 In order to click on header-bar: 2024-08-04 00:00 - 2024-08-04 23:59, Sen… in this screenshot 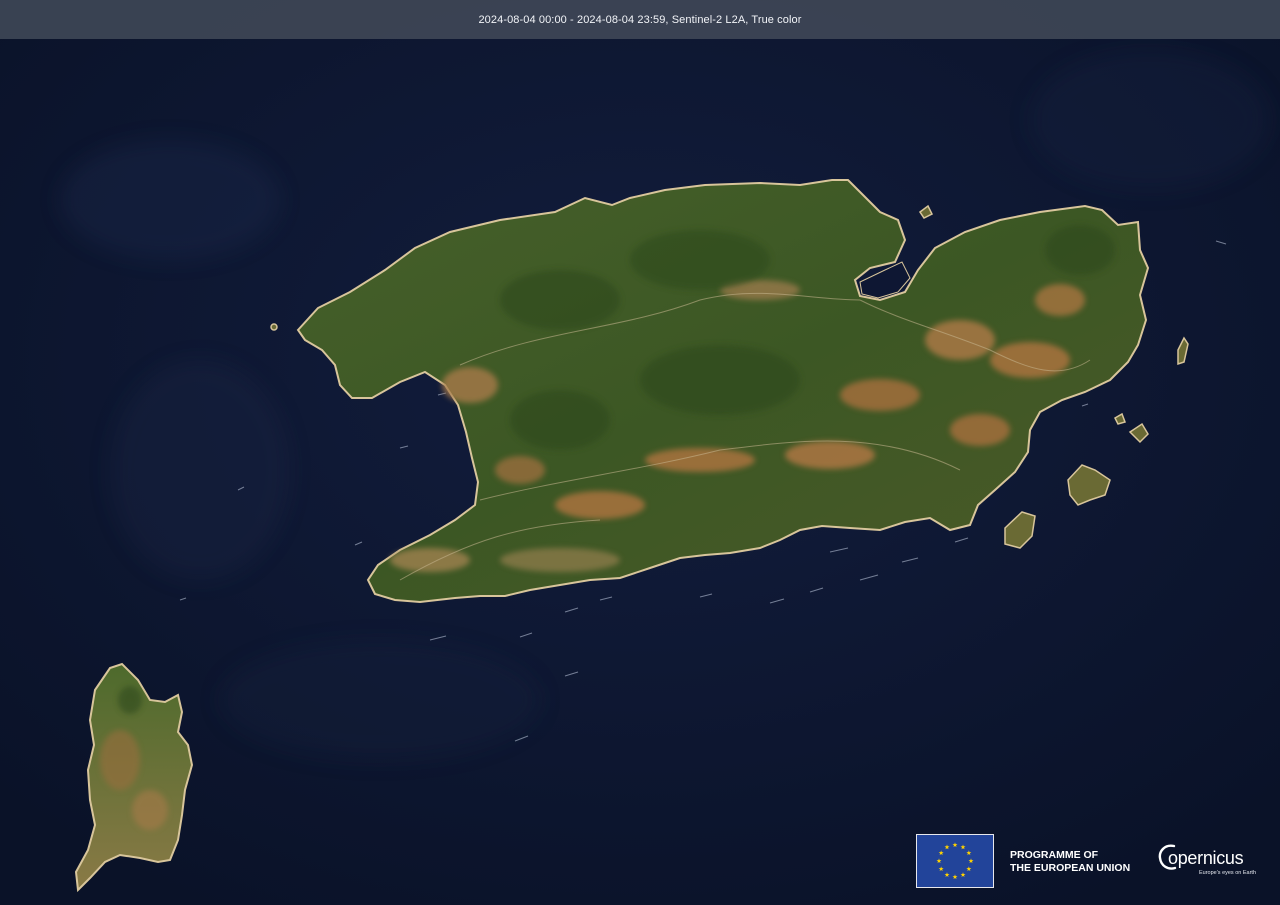, I will do `click(640, 19)`.